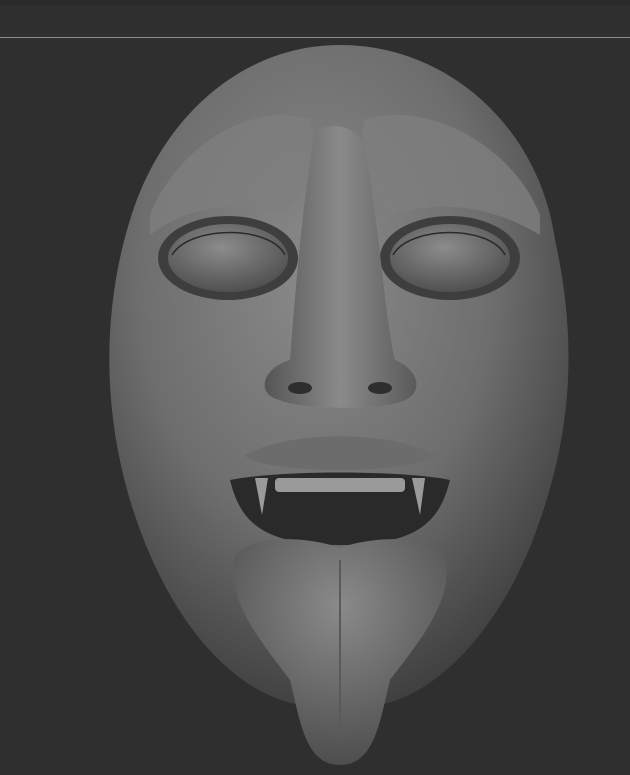  Describe the element at coordinates (450, 258) in the screenshot. I see `right-eye` at that location.